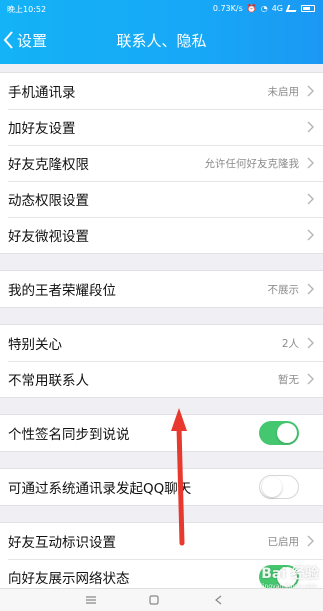 Image resolution: width=323 pixels, height=611 pixels. I want to click on row-value: 暂无, so click(288, 379).